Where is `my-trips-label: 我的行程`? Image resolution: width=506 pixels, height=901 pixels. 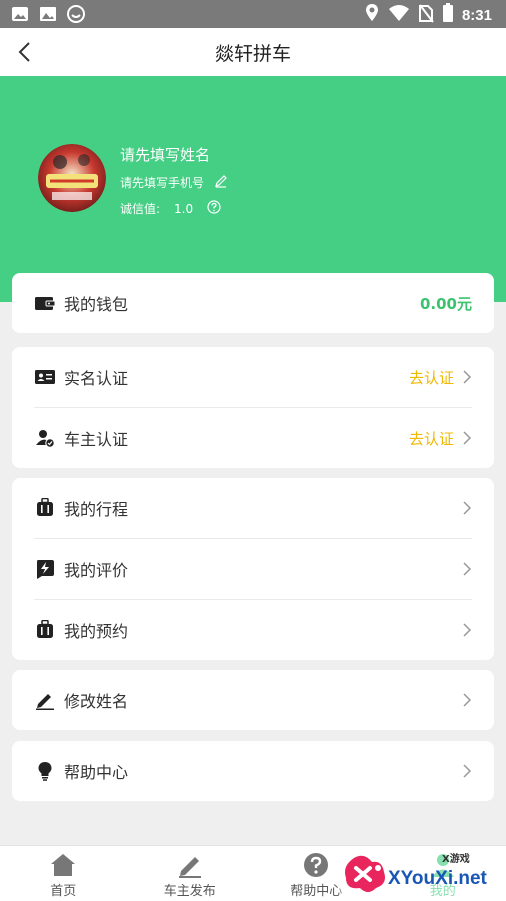
my-trips-label: 我的行程 is located at coordinates (263, 508).